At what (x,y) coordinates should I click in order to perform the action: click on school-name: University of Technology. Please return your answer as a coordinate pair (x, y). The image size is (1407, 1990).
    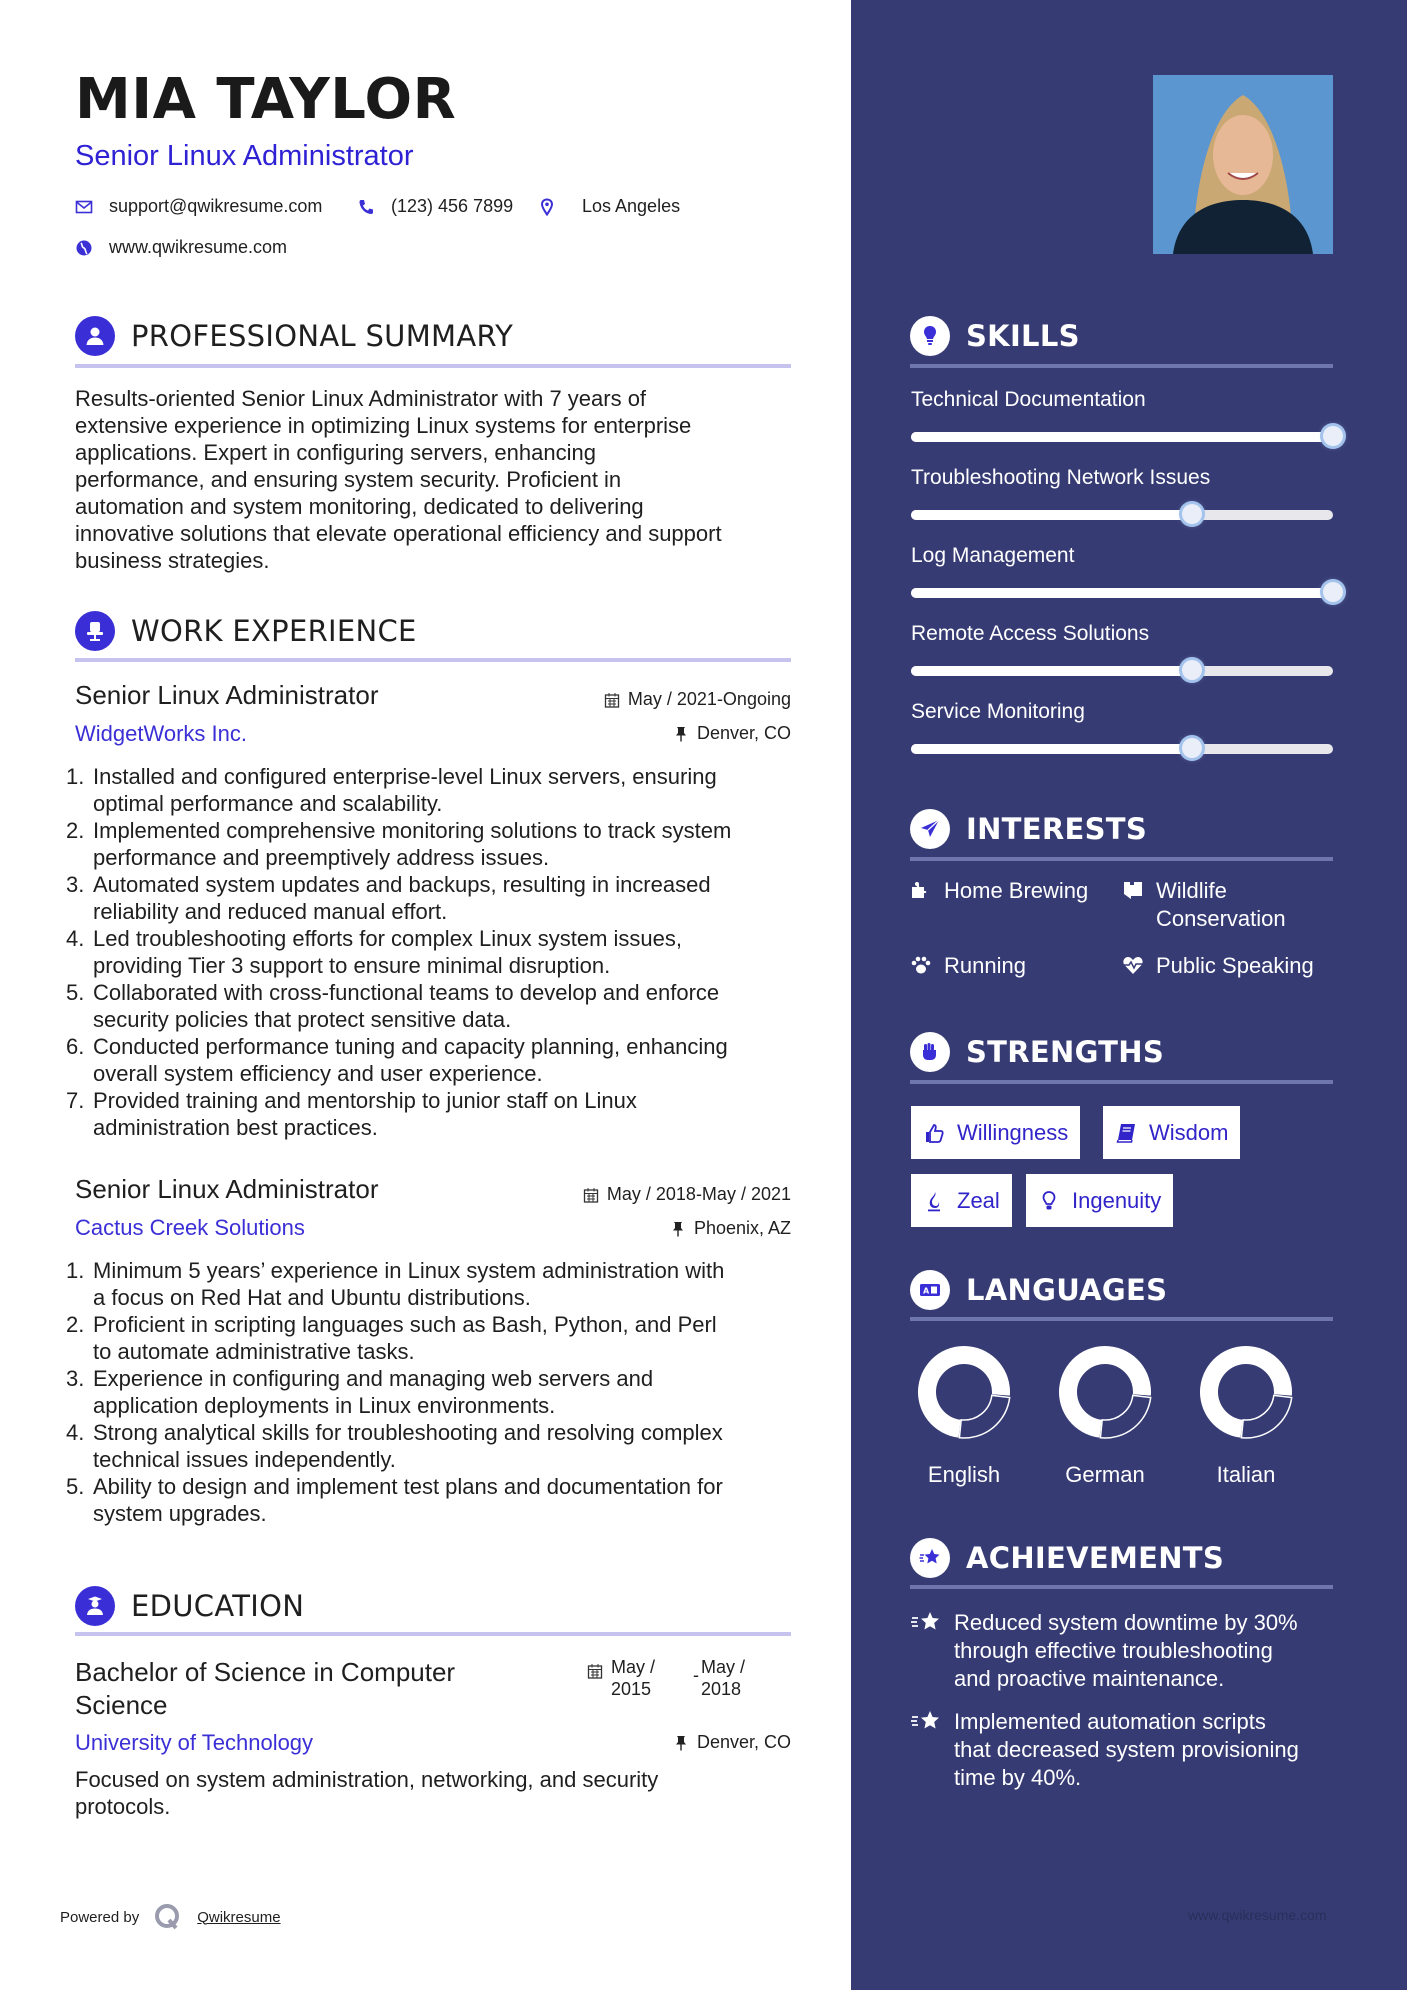
    Looking at the image, I should click on (194, 1742).